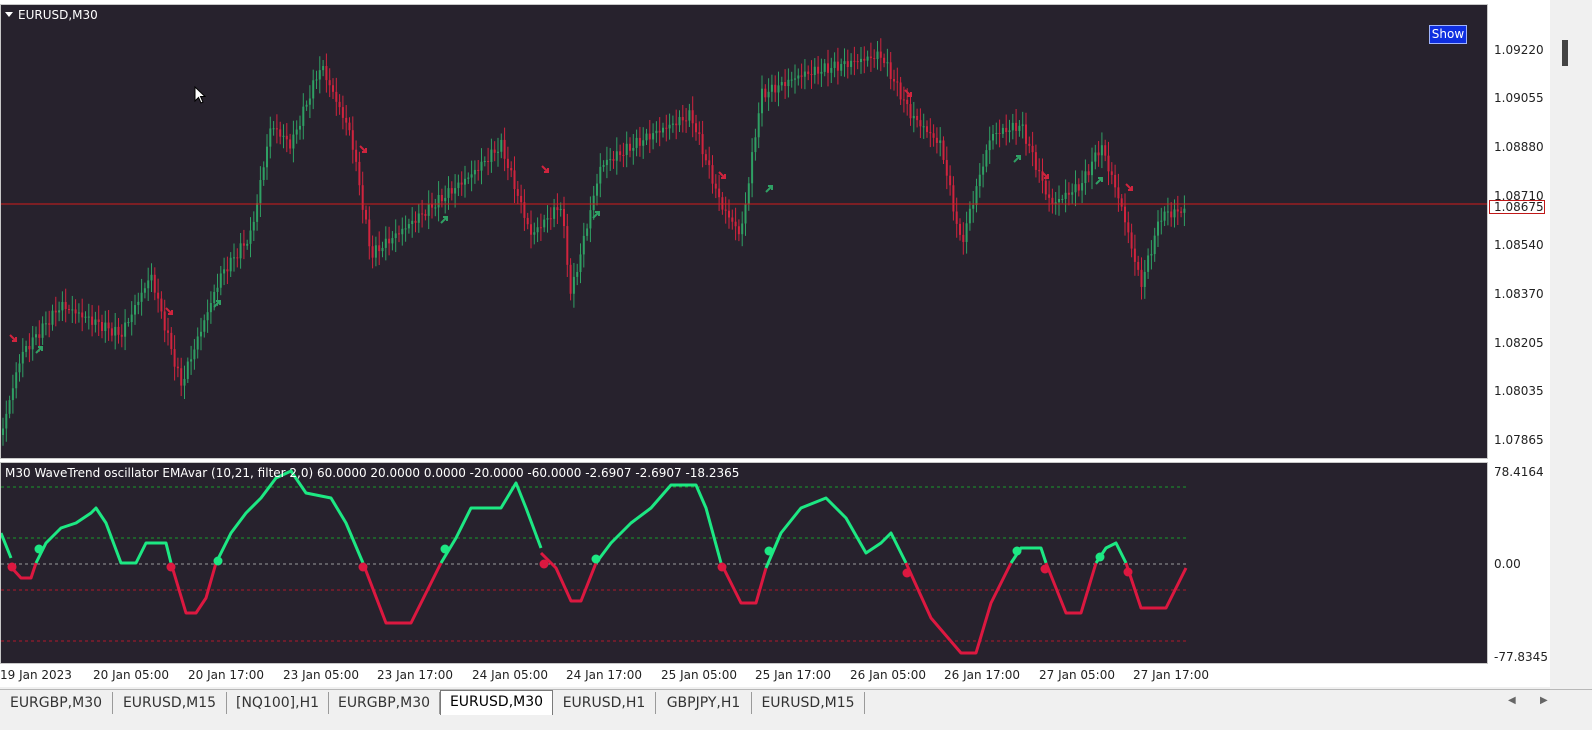 The height and width of the screenshot is (730, 1592). Describe the element at coordinates (1171, 675) in the screenshot. I see `time-axis-label: 27 Jan 17:00` at that location.